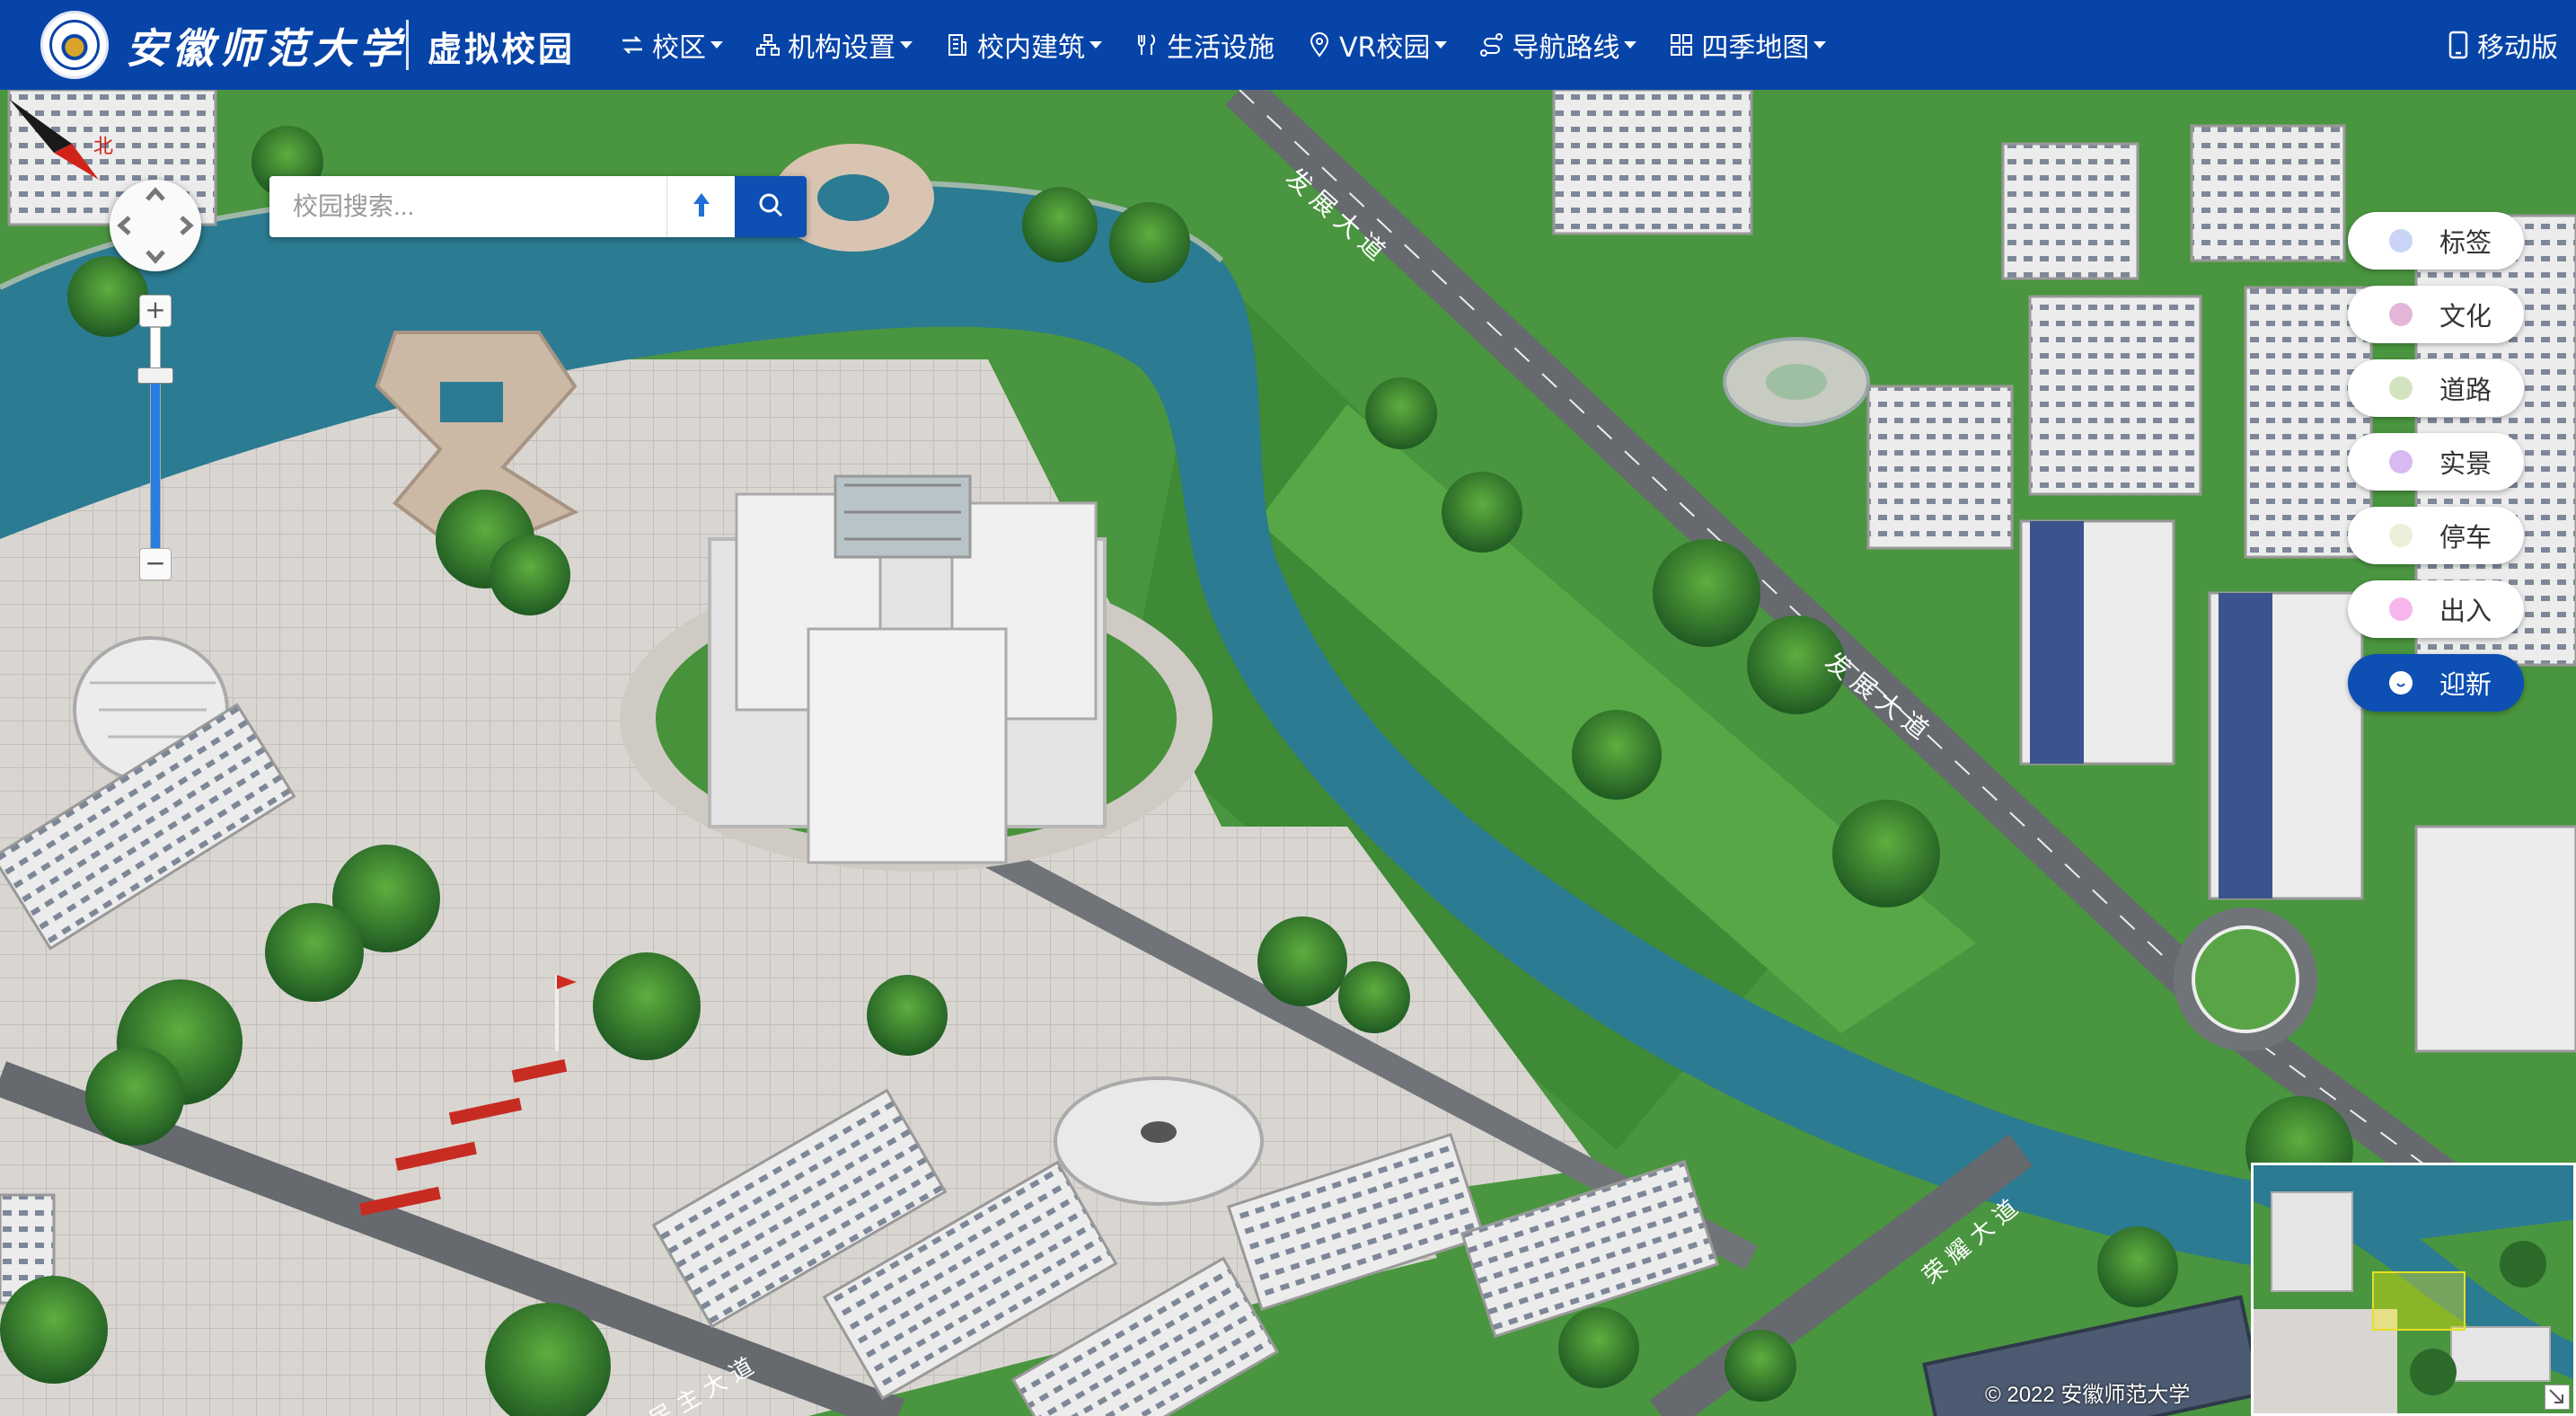 The width and height of the screenshot is (2576, 1416). Describe the element at coordinates (632, 45) in the screenshot. I see `swap-icon` at that location.